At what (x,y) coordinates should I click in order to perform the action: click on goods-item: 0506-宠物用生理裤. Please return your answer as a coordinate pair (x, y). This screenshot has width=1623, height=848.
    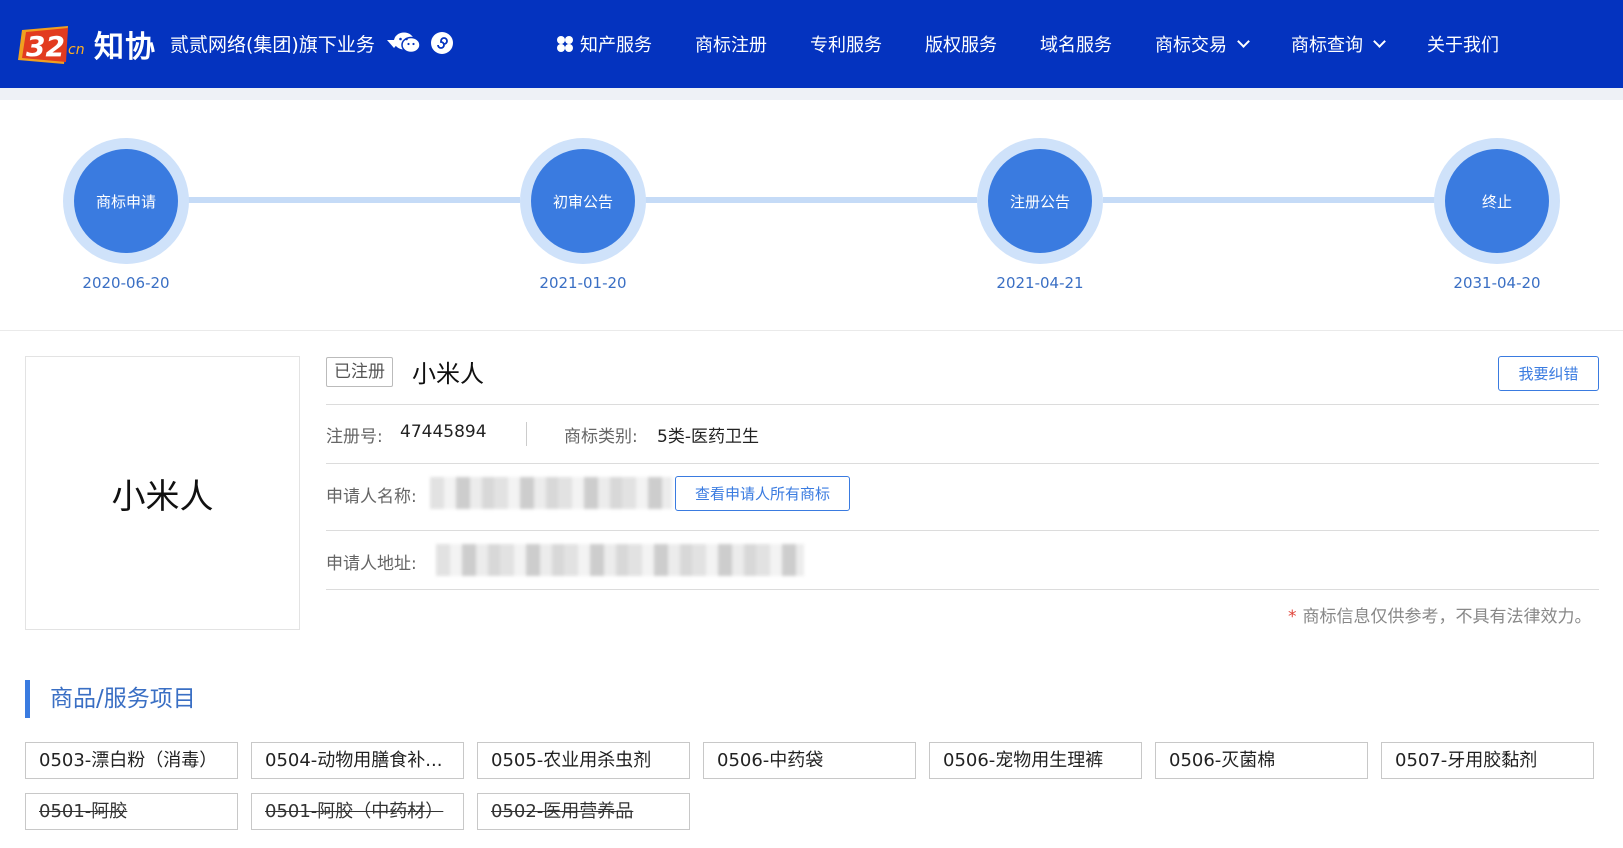
    Looking at the image, I should click on (1035, 760).